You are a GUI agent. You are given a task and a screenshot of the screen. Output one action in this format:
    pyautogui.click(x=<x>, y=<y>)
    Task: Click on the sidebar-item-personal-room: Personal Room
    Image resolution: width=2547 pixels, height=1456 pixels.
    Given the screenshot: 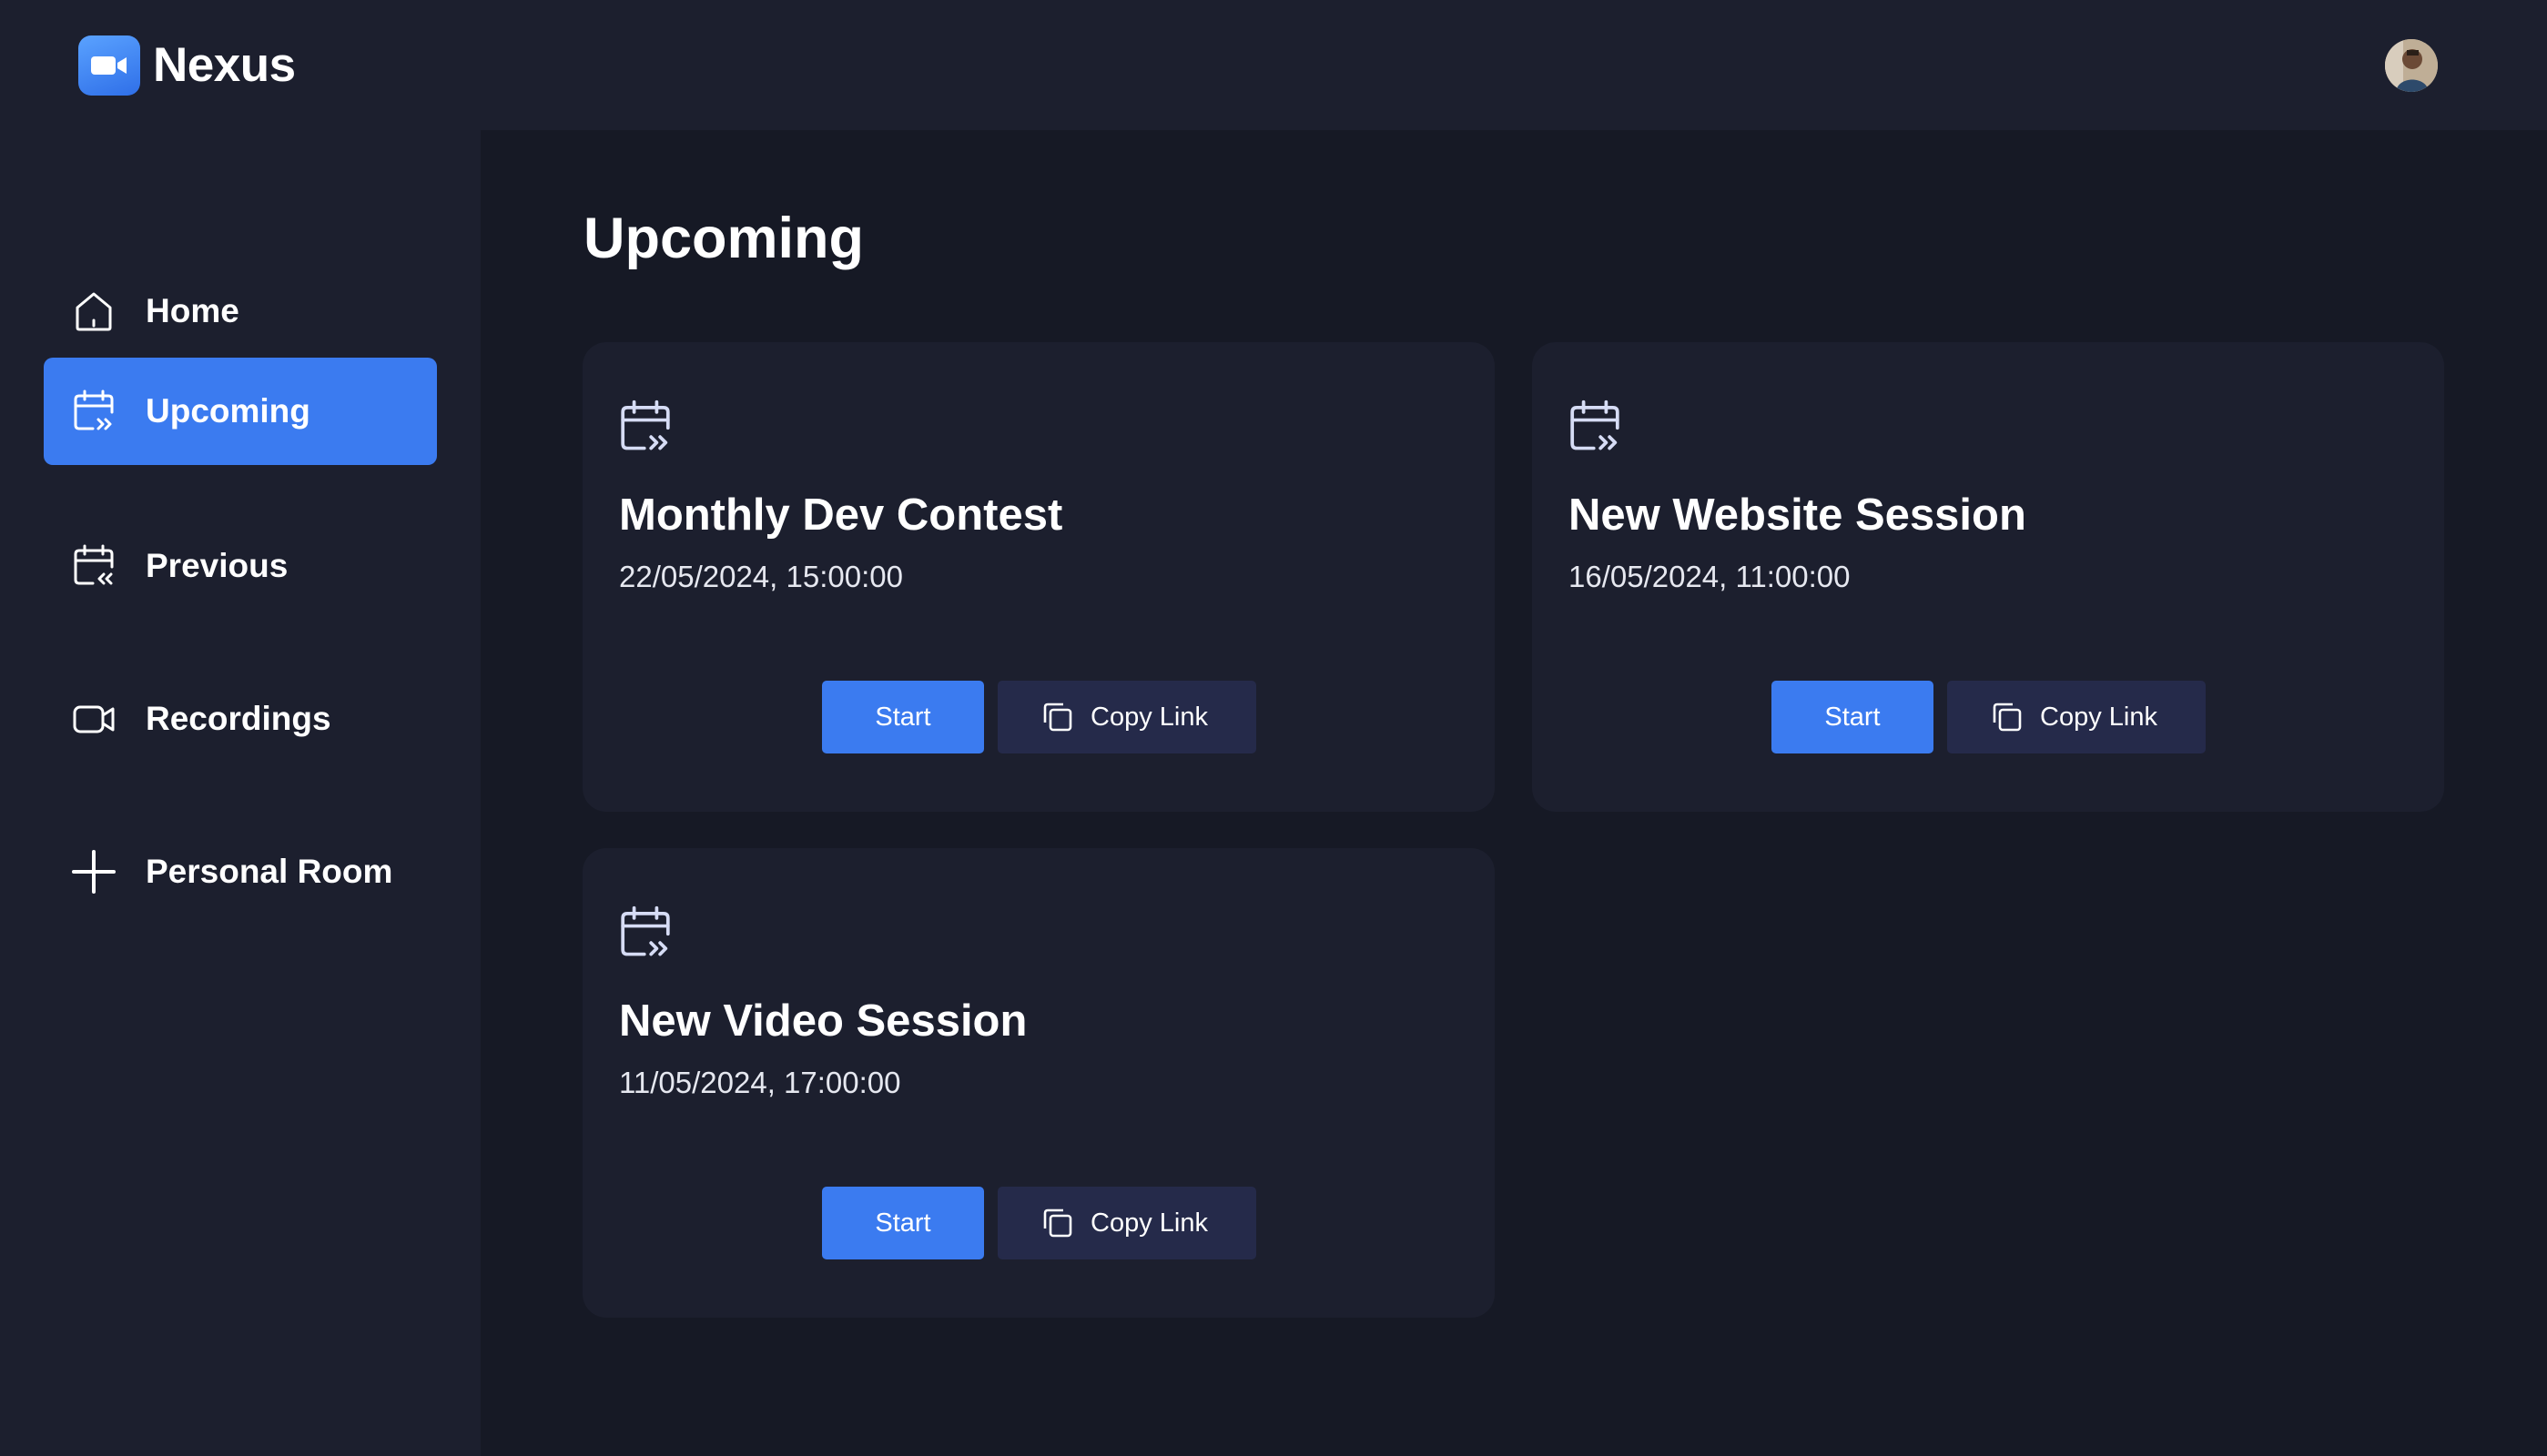 What is the action you would take?
    pyautogui.click(x=240, y=872)
    